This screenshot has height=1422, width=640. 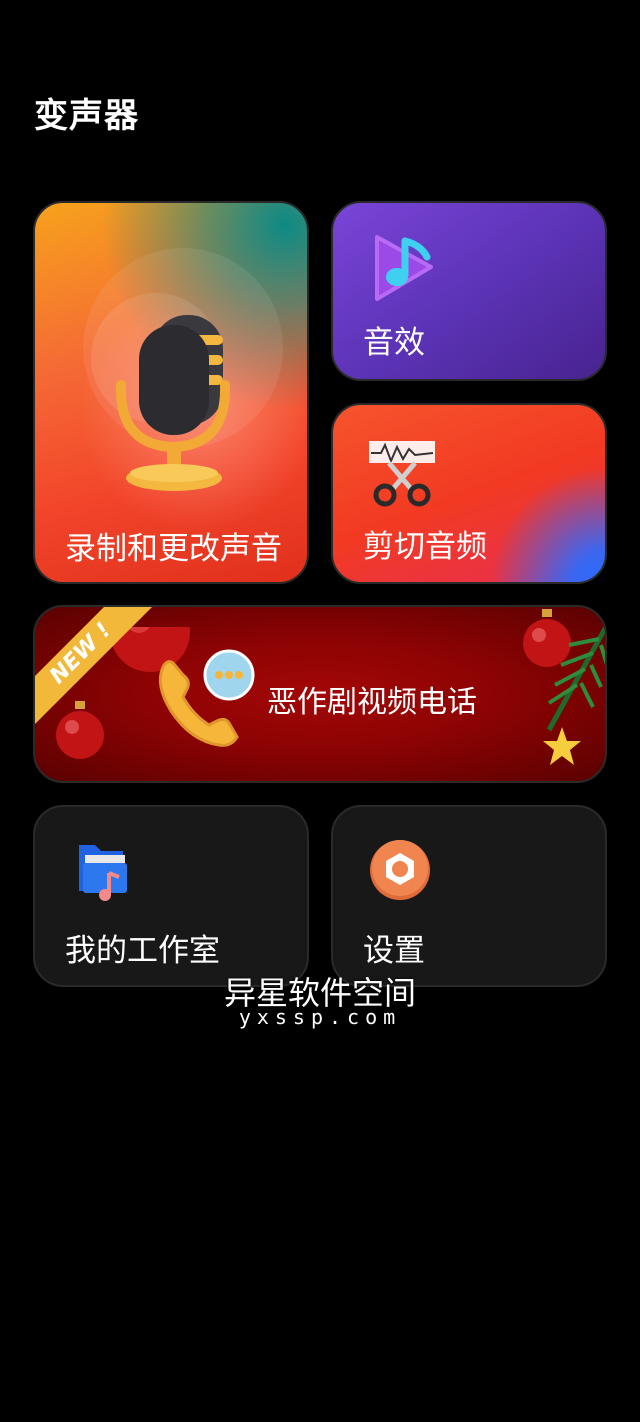 I want to click on ornament-icon, so click(x=80, y=730).